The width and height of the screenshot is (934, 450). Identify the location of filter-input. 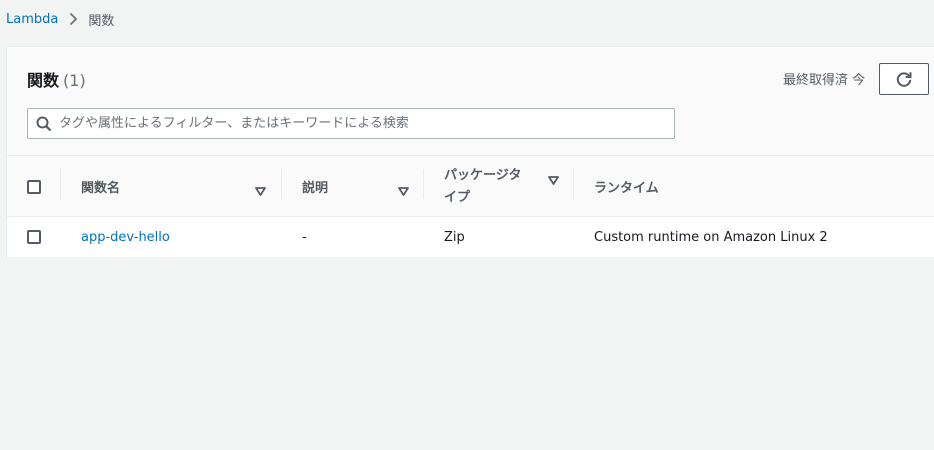
(359, 123).